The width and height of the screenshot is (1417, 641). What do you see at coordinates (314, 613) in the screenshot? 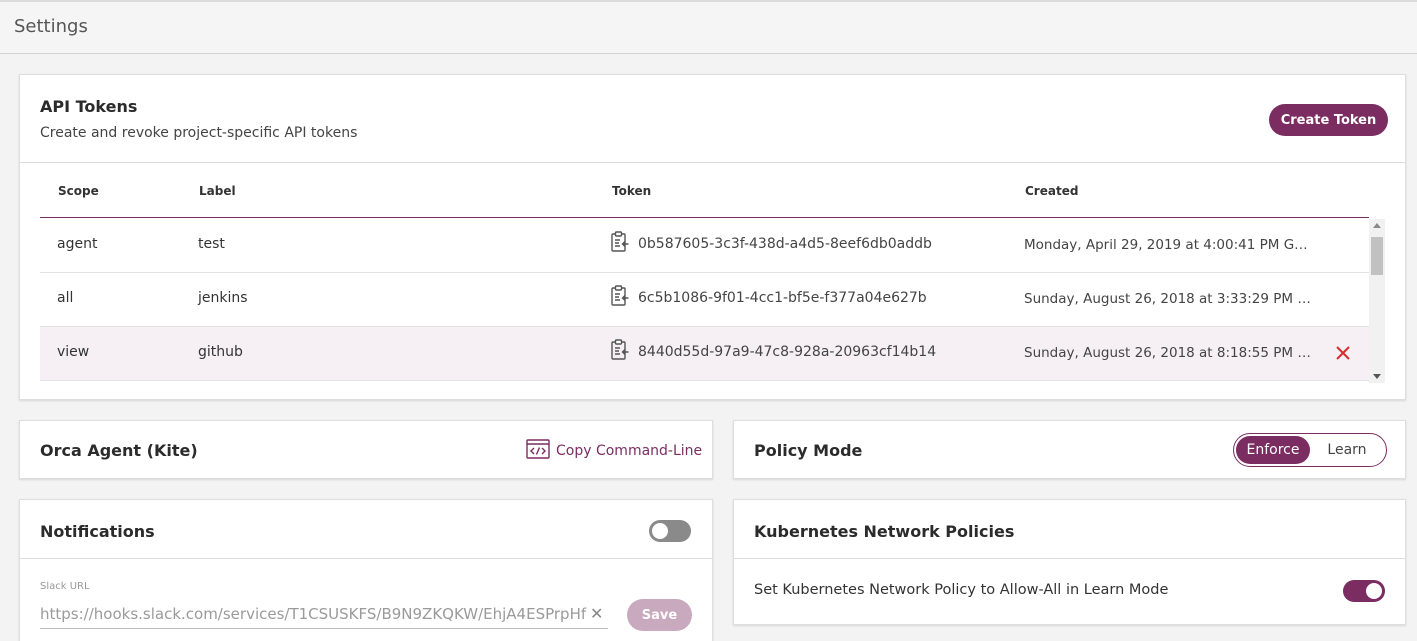
I see `slack-url-input` at bounding box center [314, 613].